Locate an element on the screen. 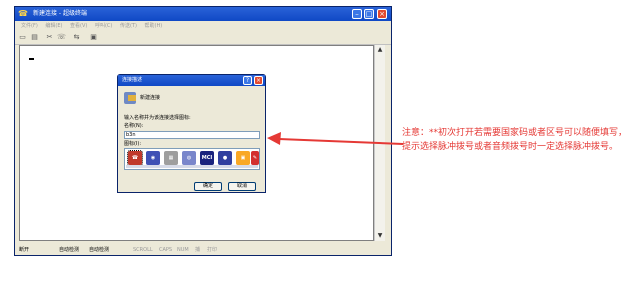  modem-icon: ▦ is located at coordinates (171, 158).